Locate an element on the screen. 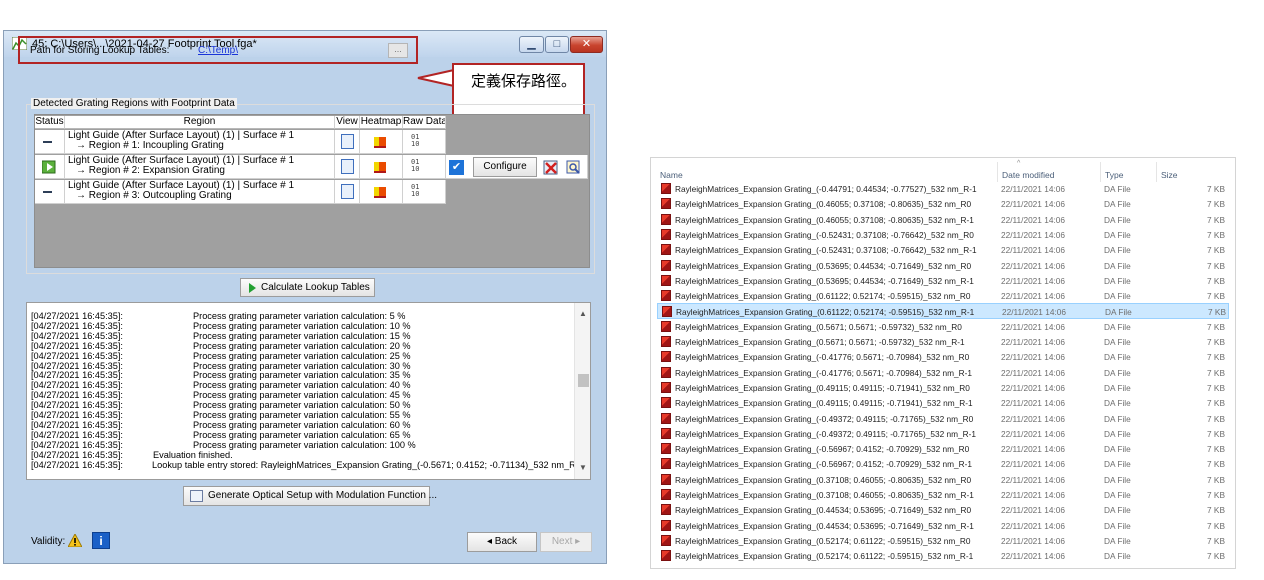  column-header-status: Status is located at coordinates (50, 122).